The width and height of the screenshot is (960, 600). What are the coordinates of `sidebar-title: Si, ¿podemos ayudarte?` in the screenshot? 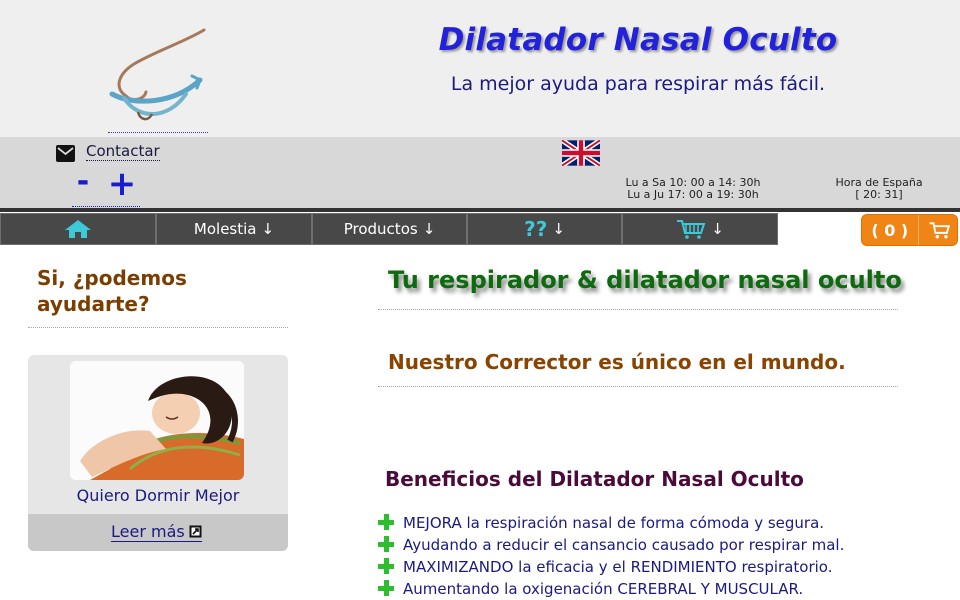 It's located at (112, 291).